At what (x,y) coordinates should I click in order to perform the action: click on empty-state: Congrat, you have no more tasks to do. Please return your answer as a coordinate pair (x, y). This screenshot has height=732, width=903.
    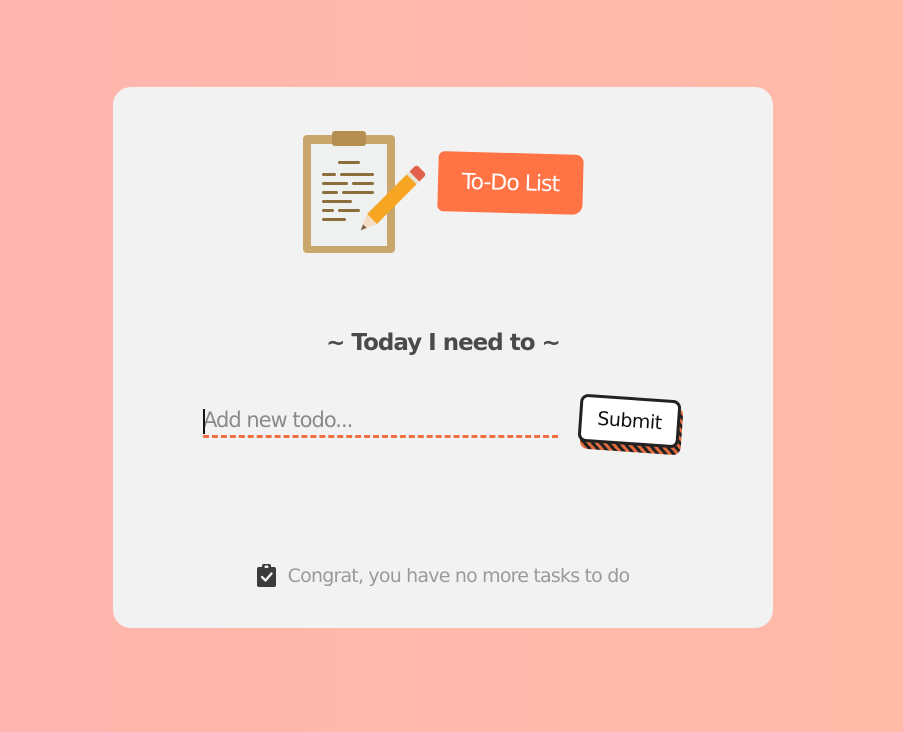
    Looking at the image, I should click on (443, 575).